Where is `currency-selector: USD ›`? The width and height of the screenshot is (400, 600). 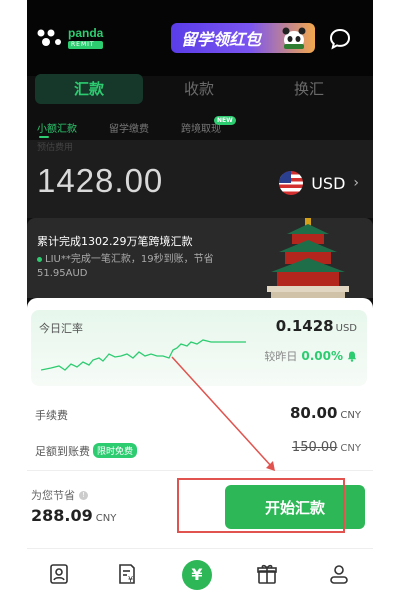 currency-selector: USD › is located at coordinates (319, 183).